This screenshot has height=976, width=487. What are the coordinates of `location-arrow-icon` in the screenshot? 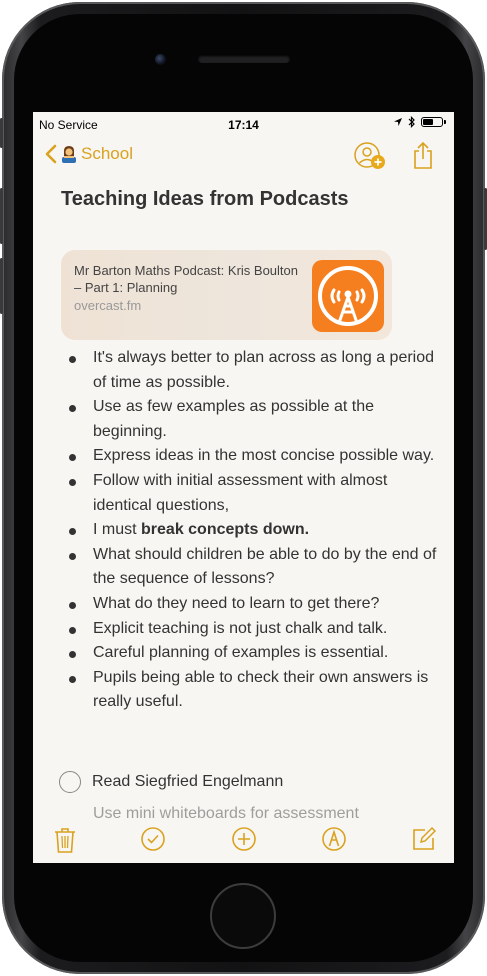 It's located at (398, 122).